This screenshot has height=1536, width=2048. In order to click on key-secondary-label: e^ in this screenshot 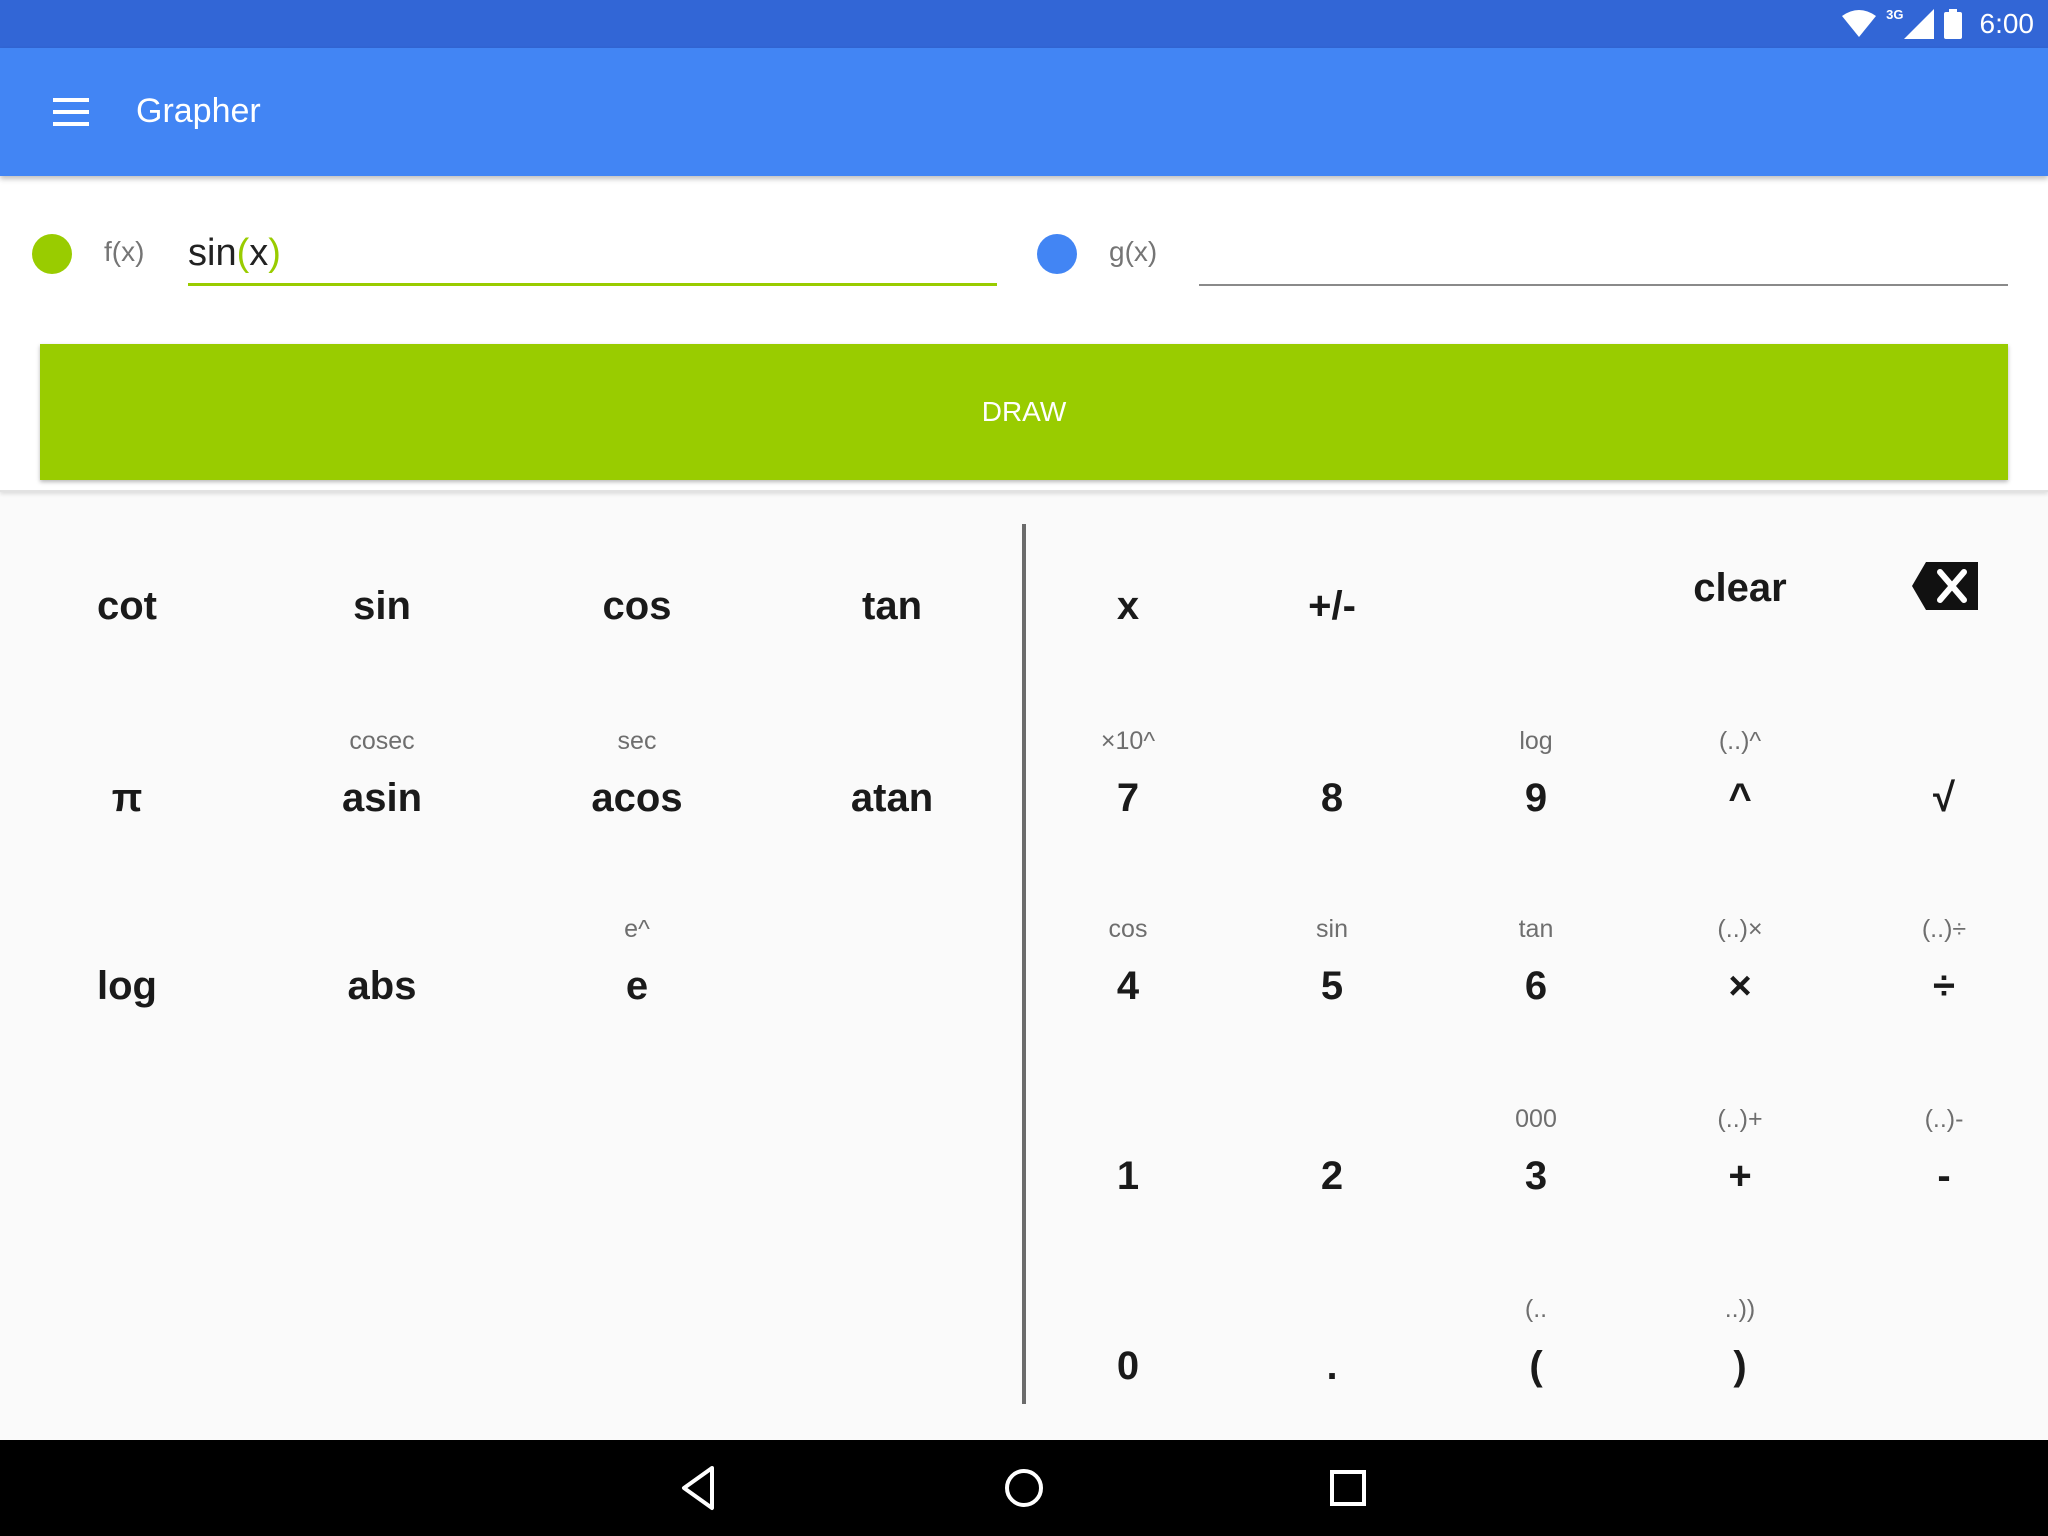, I will do `click(637, 929)`.